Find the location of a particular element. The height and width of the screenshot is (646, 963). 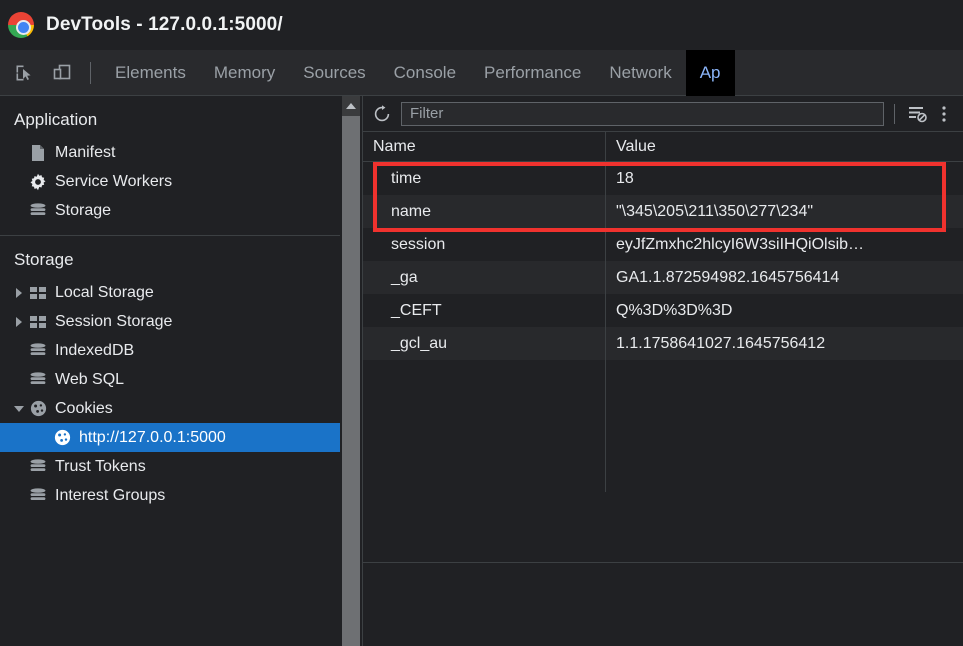

device-toolbar-icon is located at coordinates (62, 73).